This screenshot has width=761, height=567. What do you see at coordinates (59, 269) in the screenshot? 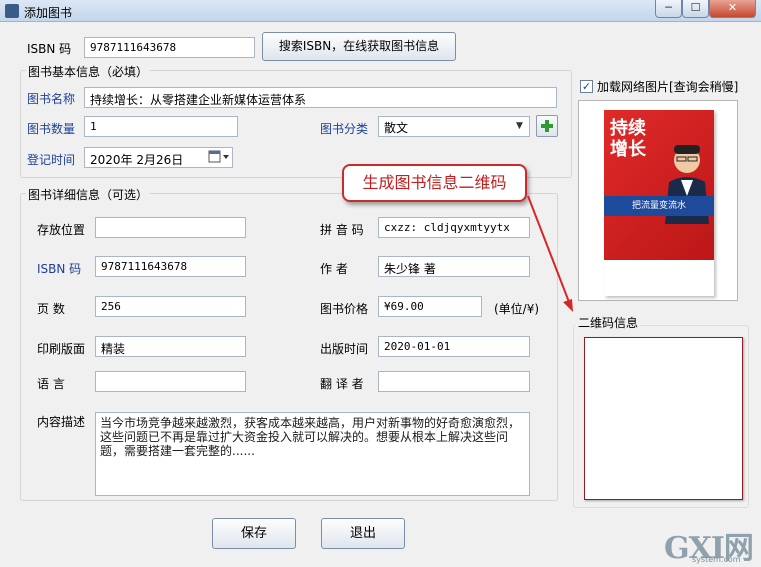
I see `detail-isbn-label: ISBN 码` at bounding box center [59, 269].